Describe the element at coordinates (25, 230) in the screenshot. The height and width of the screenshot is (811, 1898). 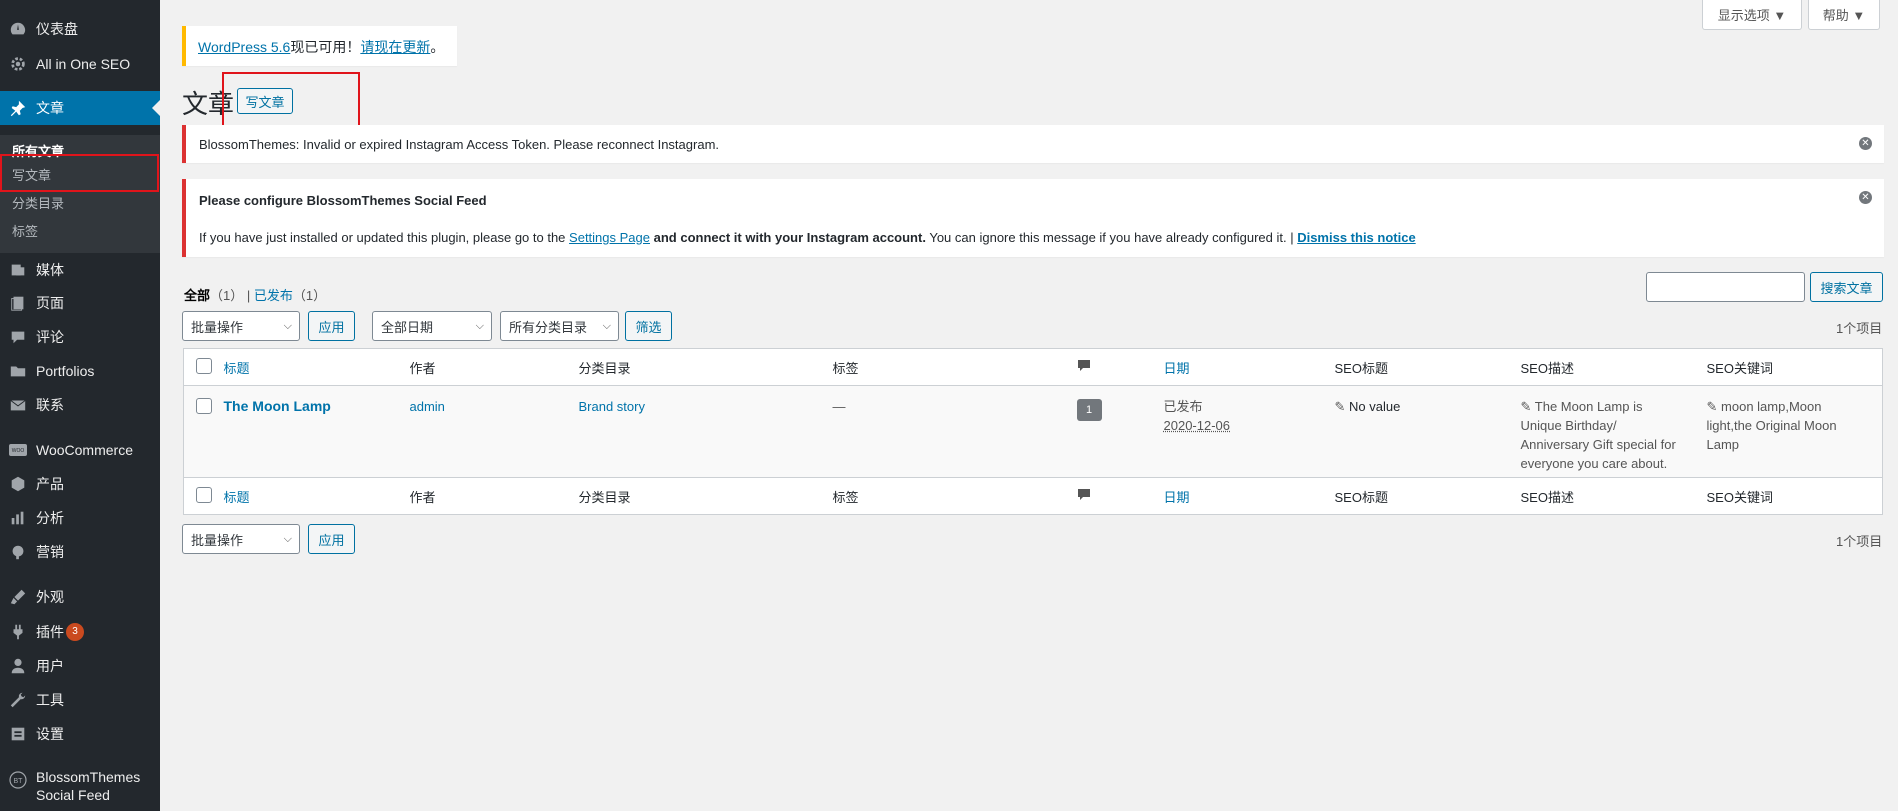
I see `submenu-tags: 标签` at that location.